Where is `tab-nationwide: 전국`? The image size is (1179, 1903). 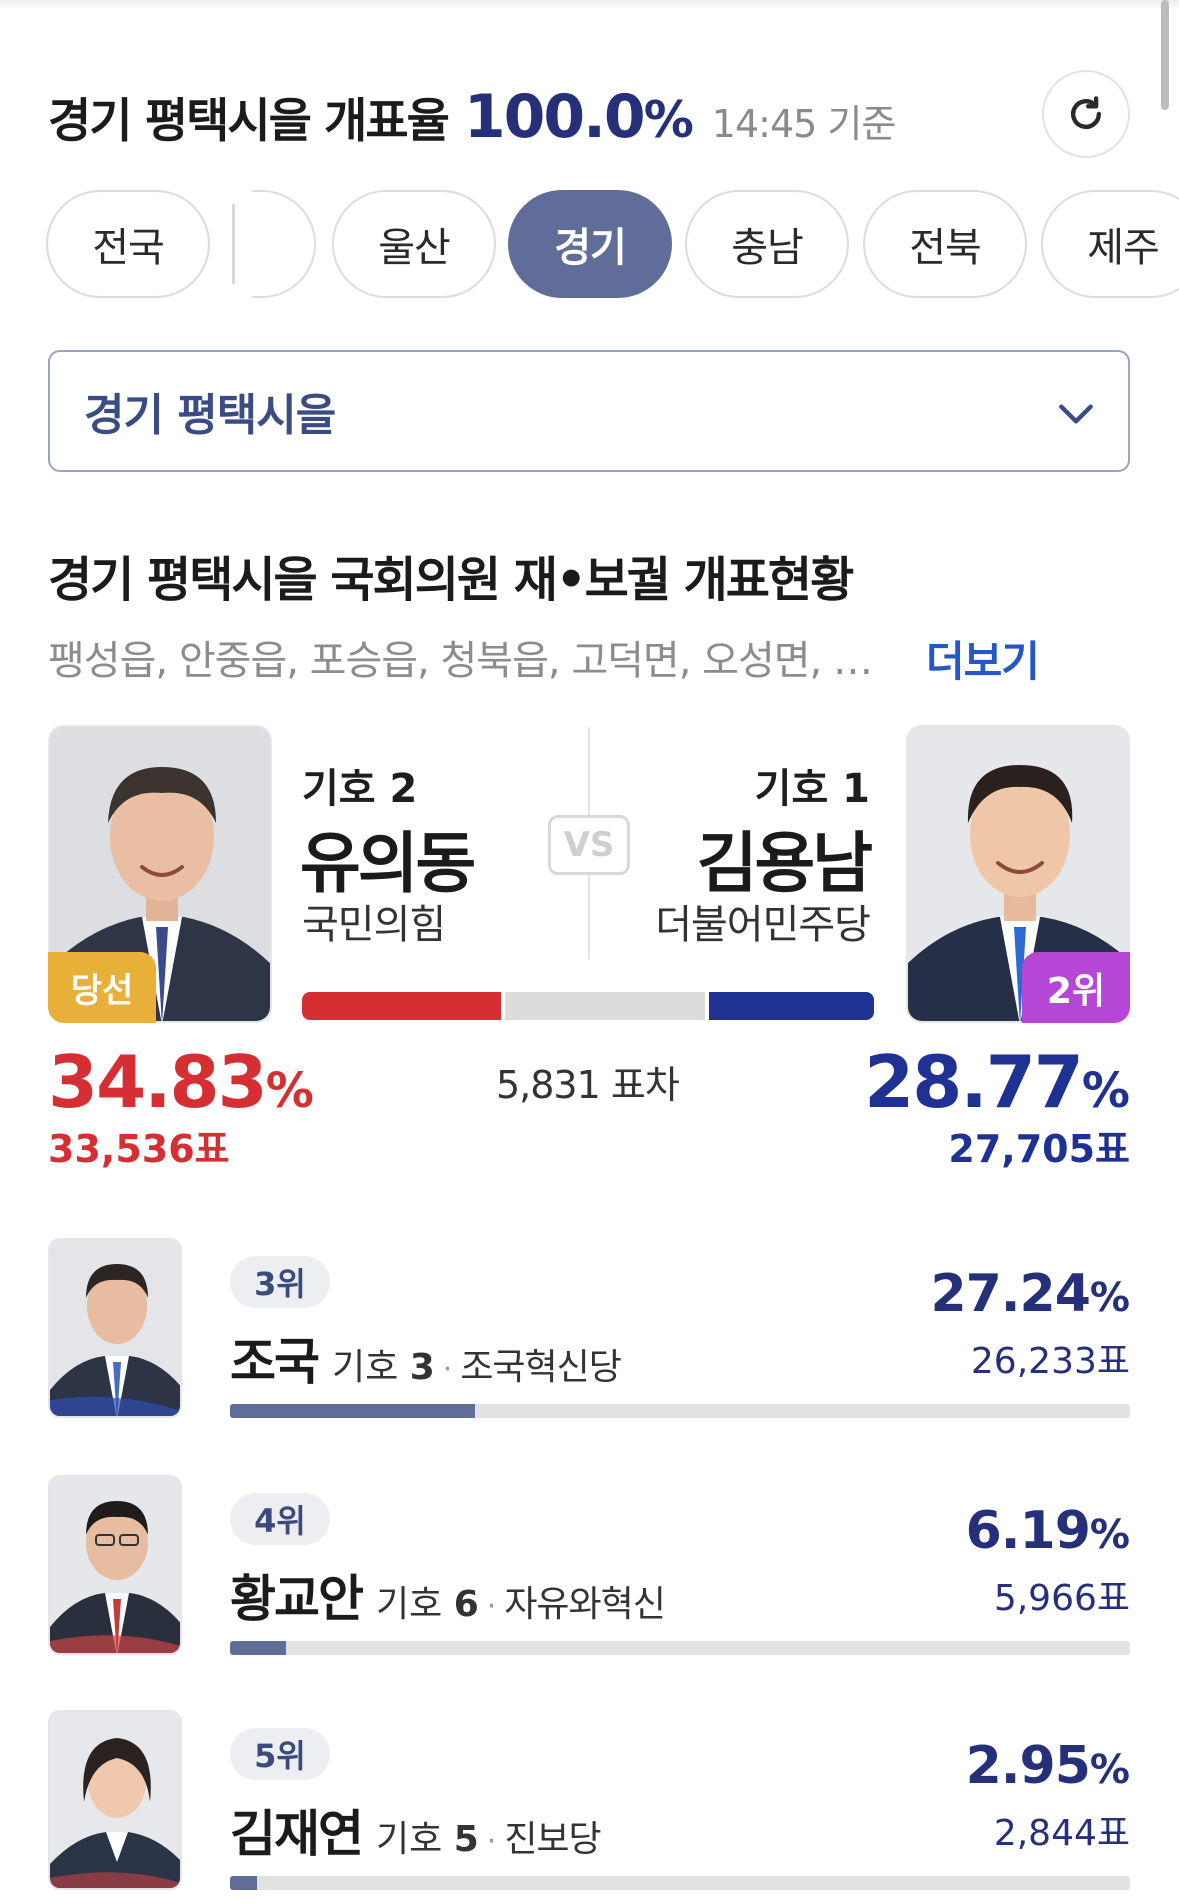
tab-nationwide: 전국 is located at coordinates (128, 244).